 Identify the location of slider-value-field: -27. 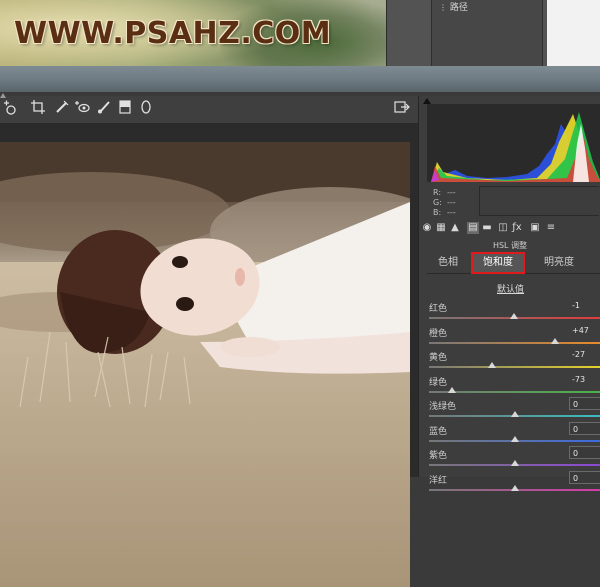
(584, 354).